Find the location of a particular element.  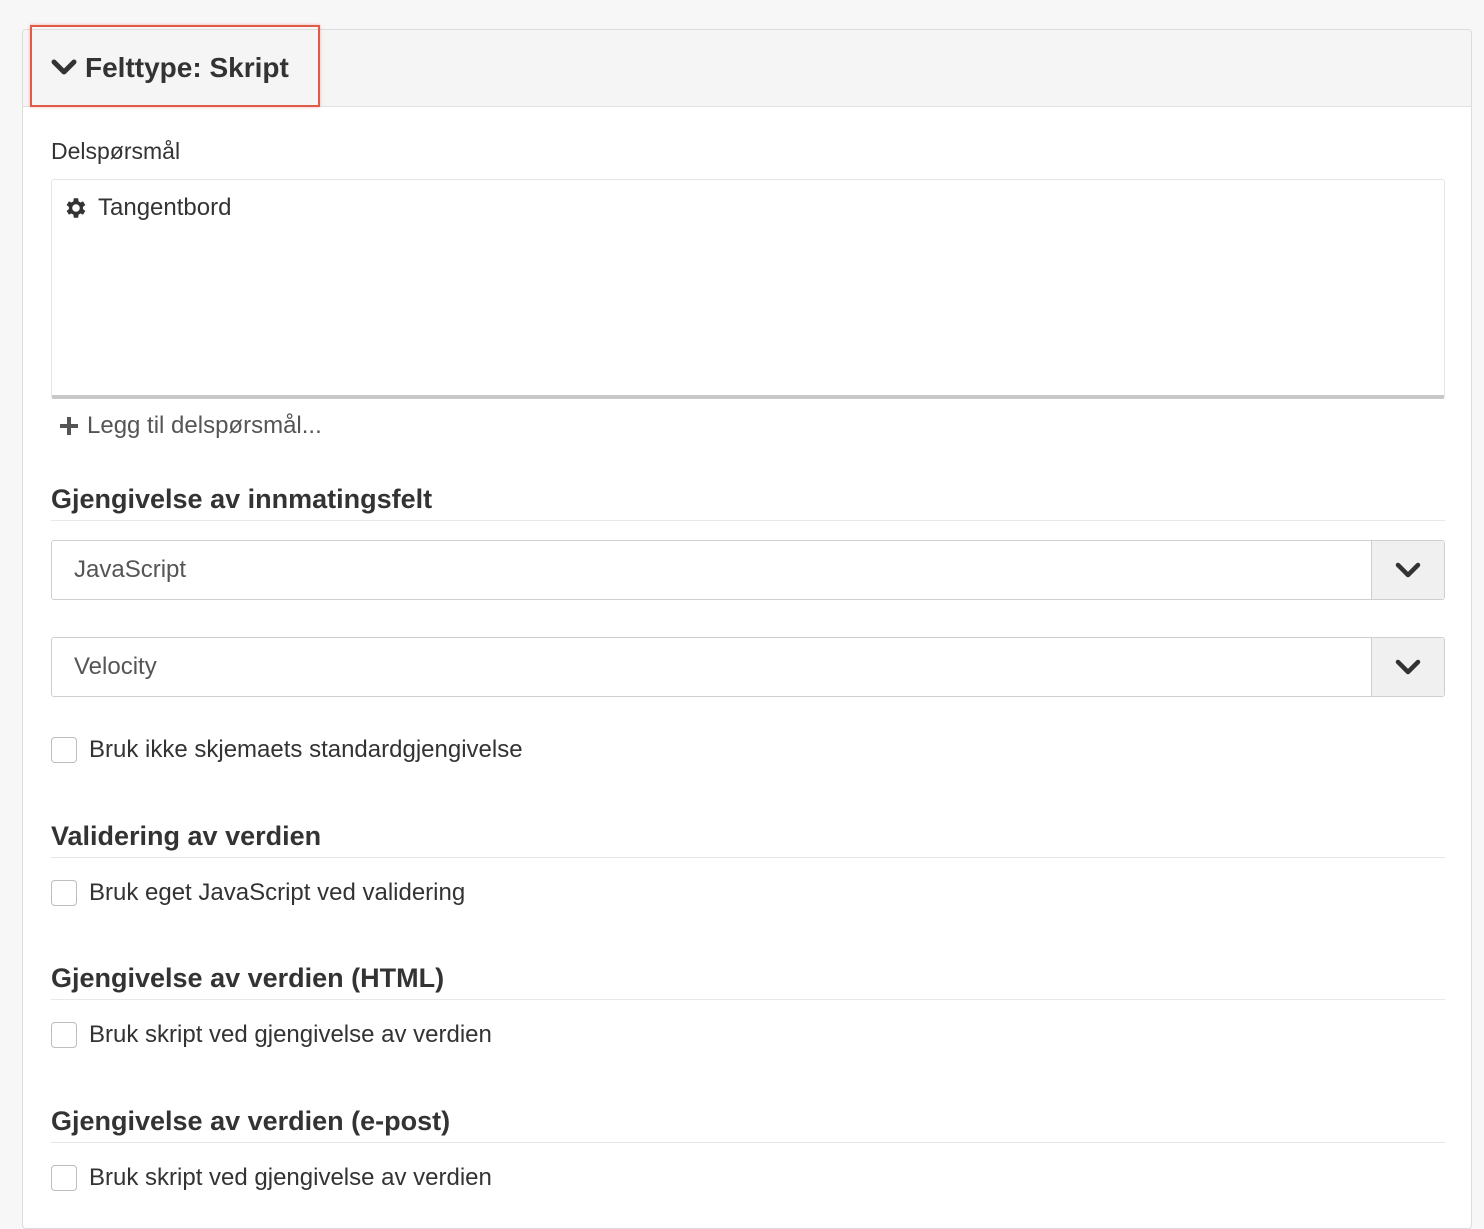

list-item: Tangentbord is located at coordinates (146, 208).